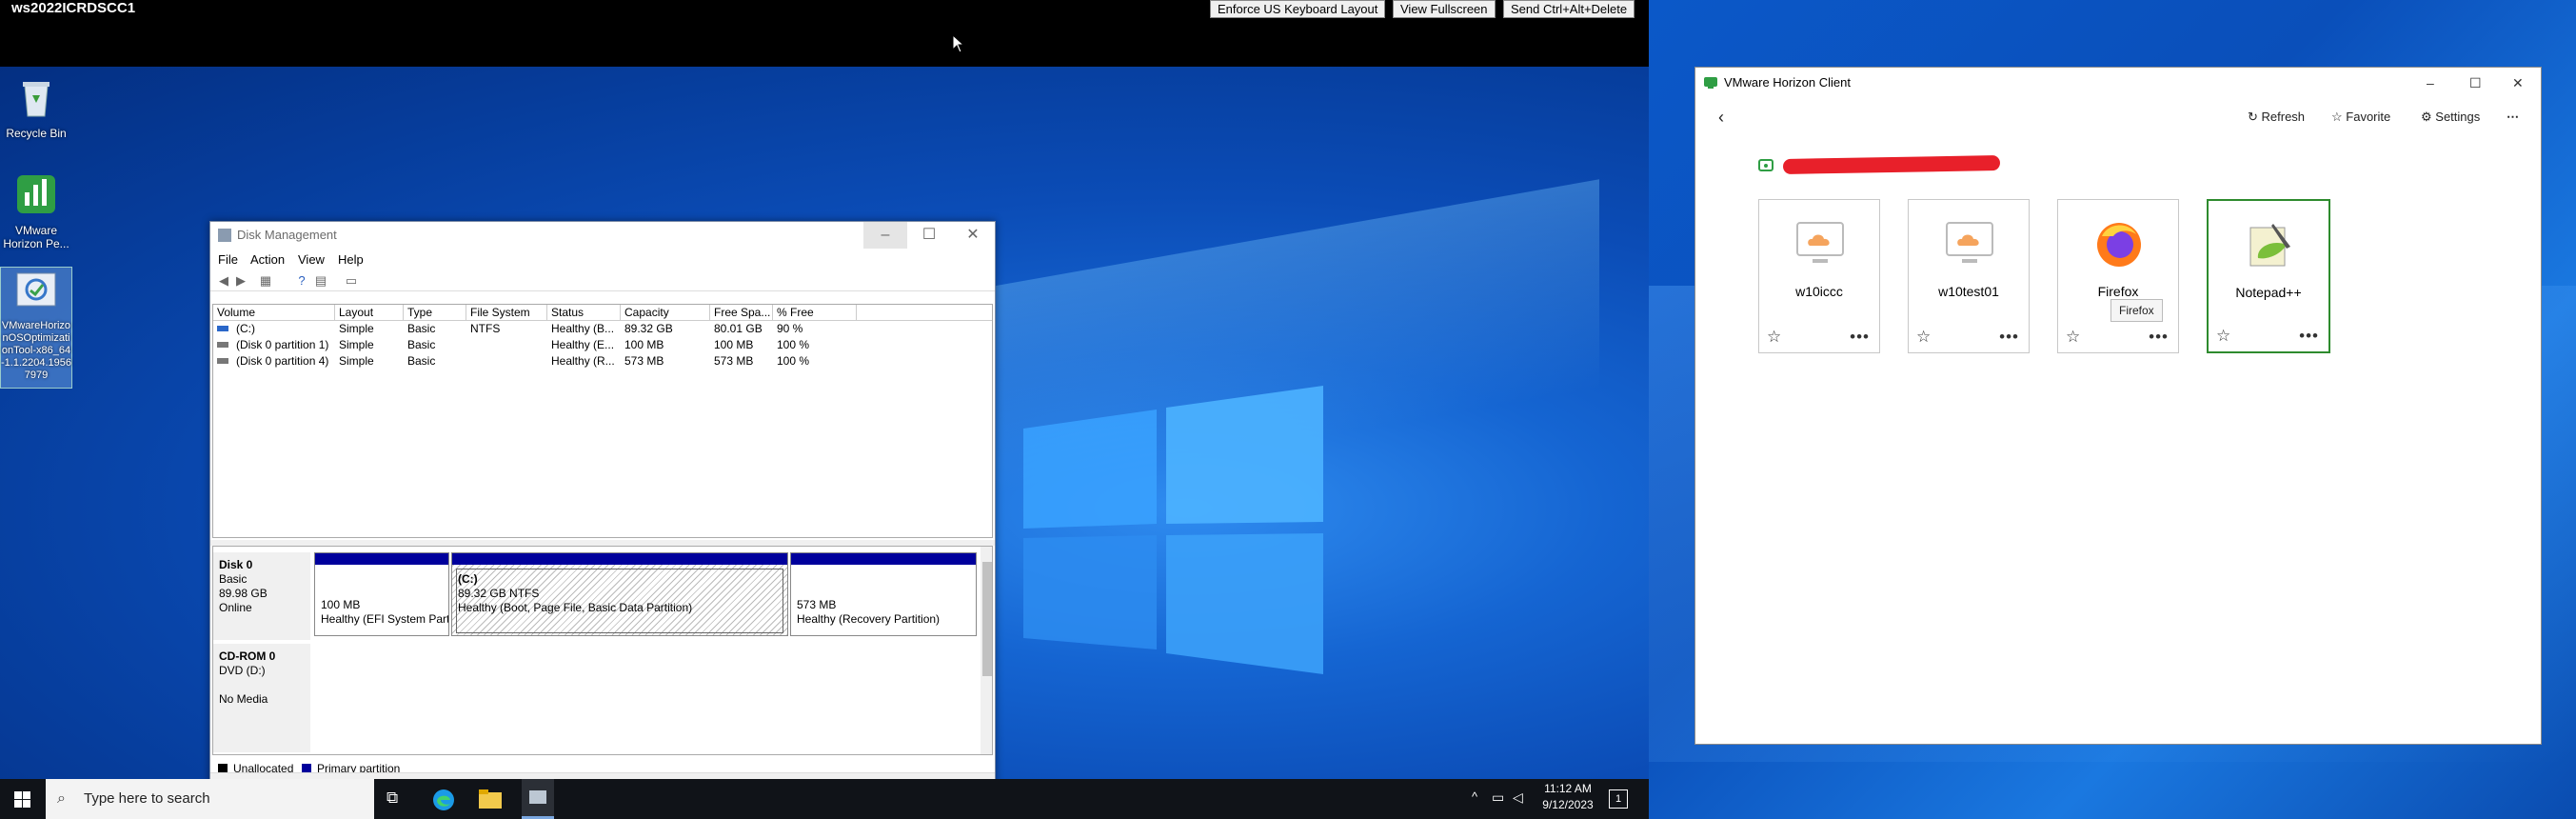 This screenshot has height=819, width=2576. I want to click on taskbar-clock: 11:12 AM 9/12/2023, so click(1568, 797).